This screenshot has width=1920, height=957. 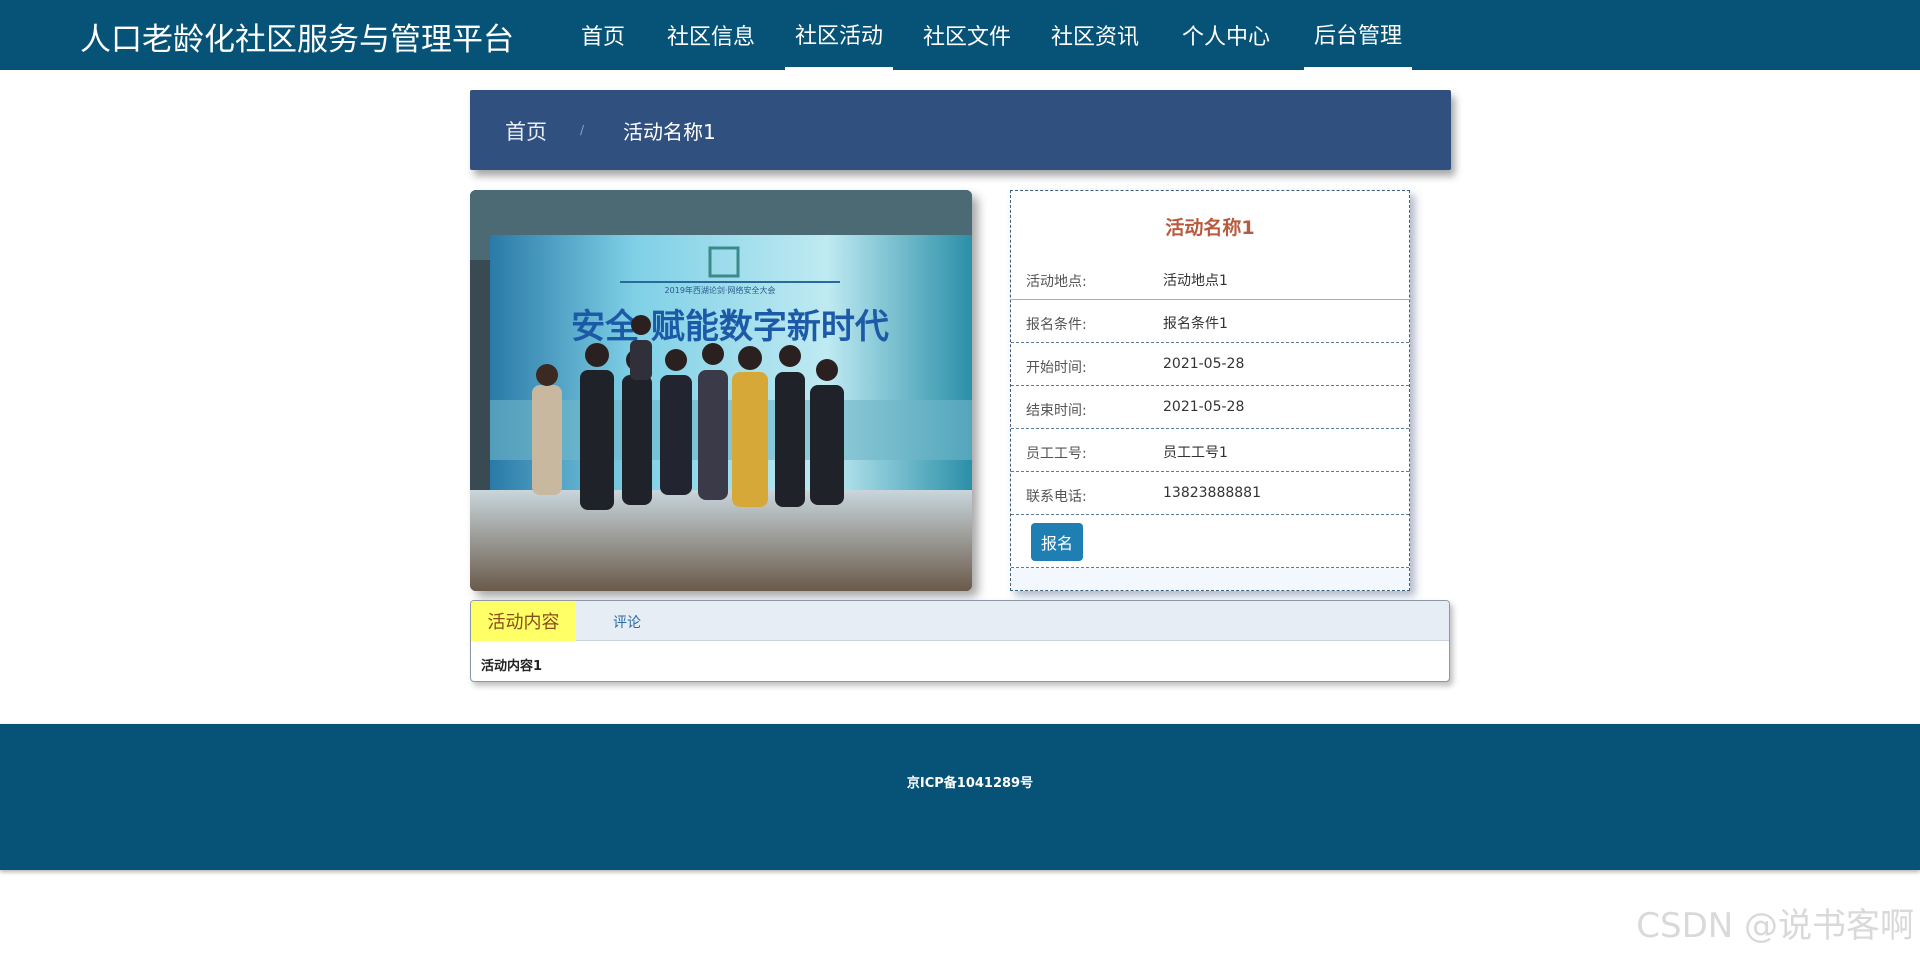 I want to click on detail-value-location: 活动地点1, so click(x=1195, y=281).